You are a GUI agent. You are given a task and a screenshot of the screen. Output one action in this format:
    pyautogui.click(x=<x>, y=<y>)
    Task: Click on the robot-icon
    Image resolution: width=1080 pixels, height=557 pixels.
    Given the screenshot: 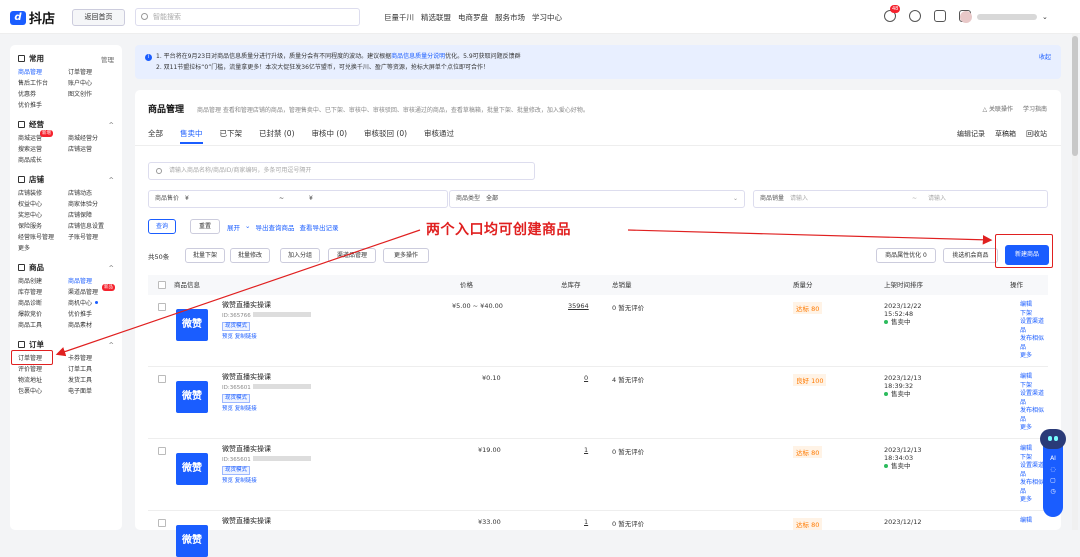 What is the action you would take?
    pyautogui.click(x=1053, y=439)
    